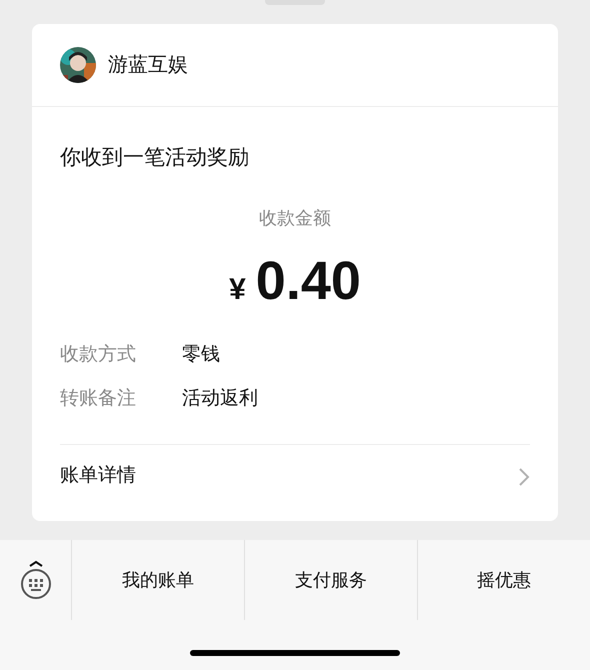  Describe the element at coordinates (295, 476) in the screenshot. I see `bill-details-row: 账单详情` at that location.